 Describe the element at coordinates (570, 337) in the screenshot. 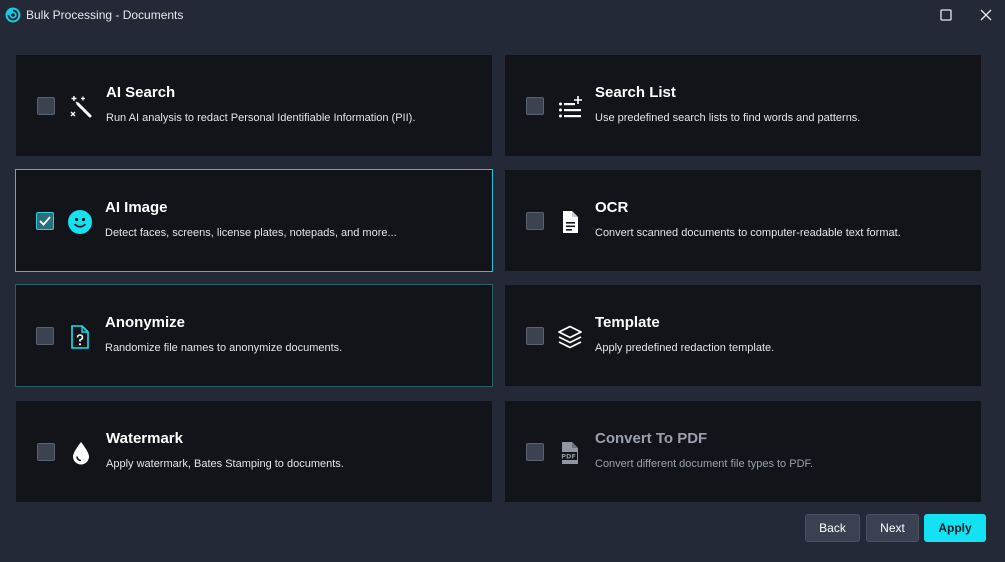

I see `layers-icon` at that location.